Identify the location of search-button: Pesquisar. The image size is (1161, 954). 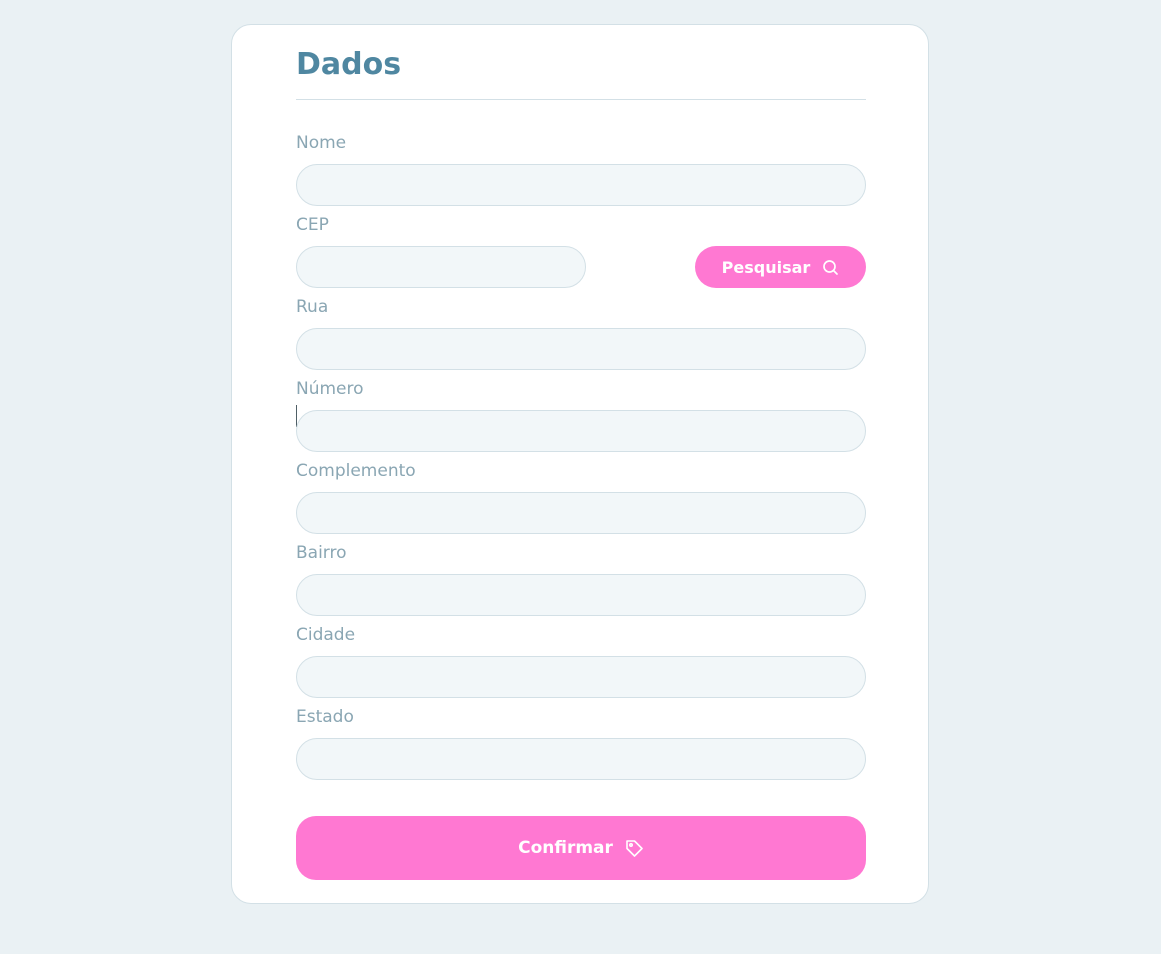
(780, 267).